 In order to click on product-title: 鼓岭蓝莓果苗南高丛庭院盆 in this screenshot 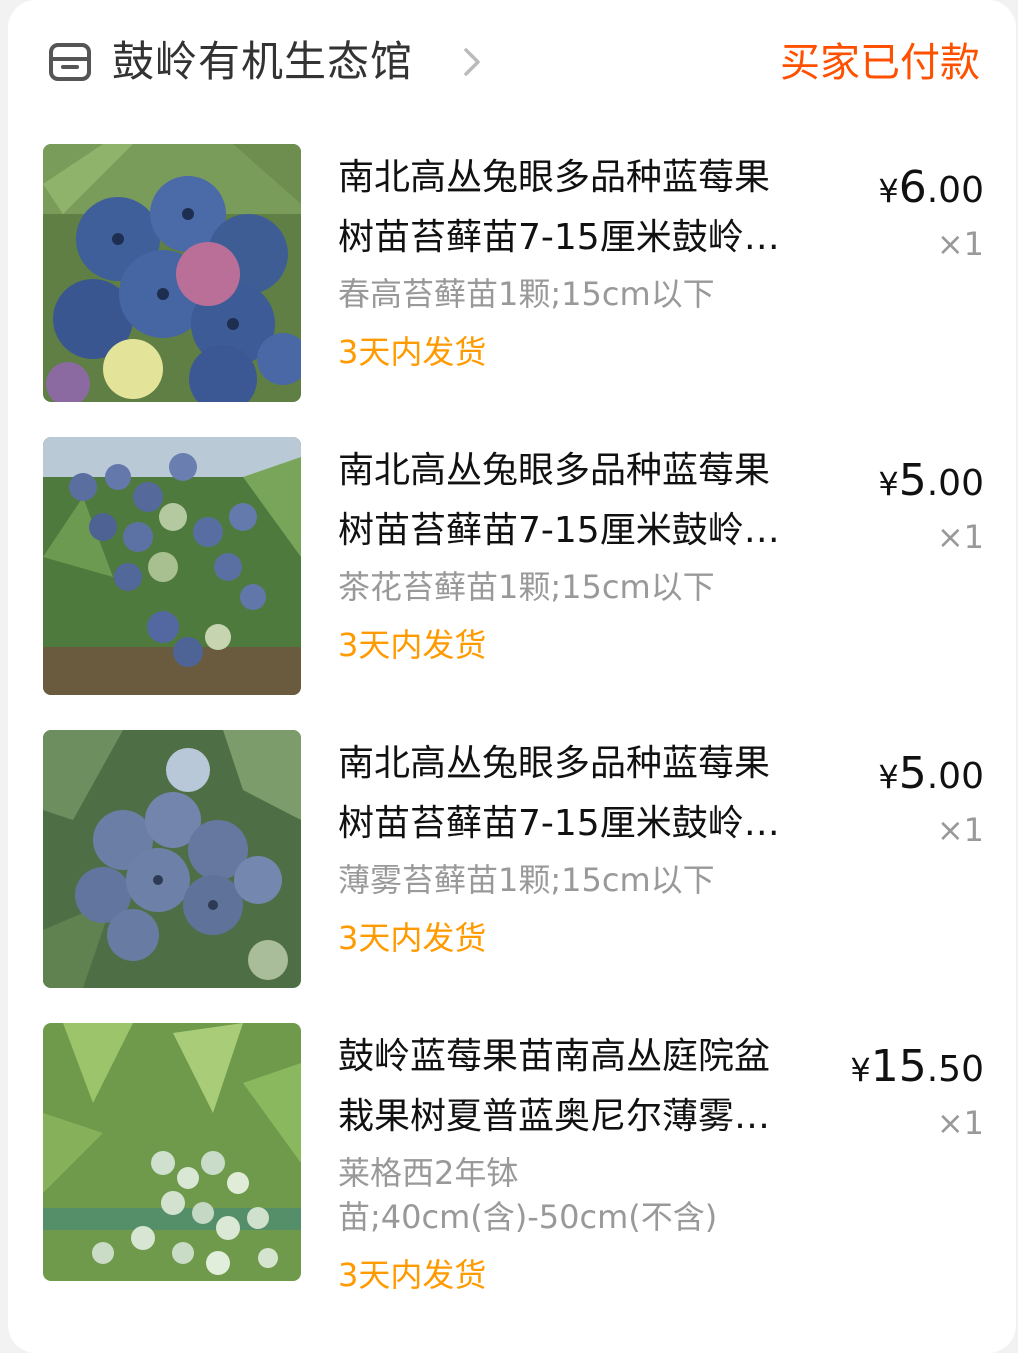, I will do `click(583, 1057)`.